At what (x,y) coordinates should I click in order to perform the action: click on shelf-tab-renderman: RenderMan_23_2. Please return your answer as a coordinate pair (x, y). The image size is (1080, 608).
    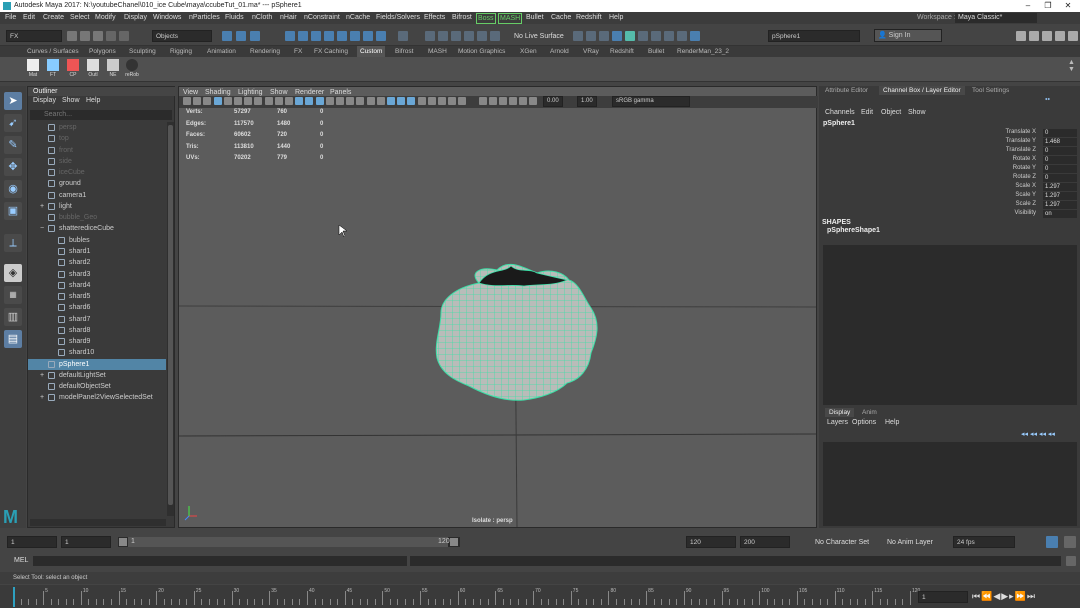
    Looking at the image, I should click on (703, 51).